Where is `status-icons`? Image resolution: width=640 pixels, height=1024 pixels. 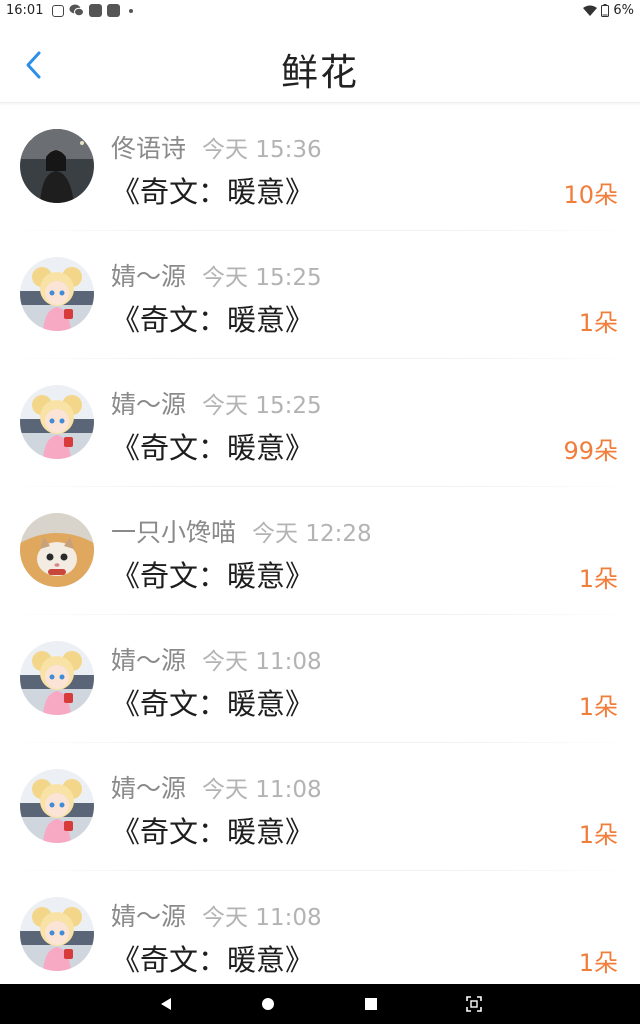
status-icons is located at coordinates (92, 10).